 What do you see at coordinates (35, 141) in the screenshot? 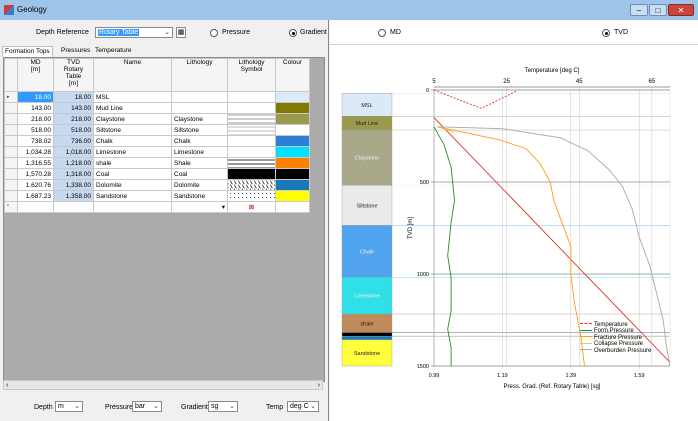
I see `md-cell: 738.02` at bounding box center [35, 141].